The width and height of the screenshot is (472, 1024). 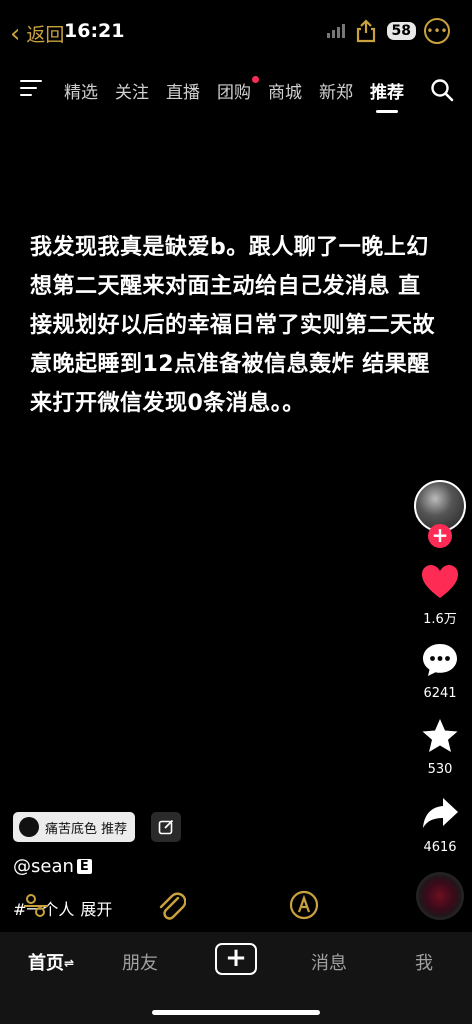 I want to click on expand-link: 展开, so click(x=96, y=909).